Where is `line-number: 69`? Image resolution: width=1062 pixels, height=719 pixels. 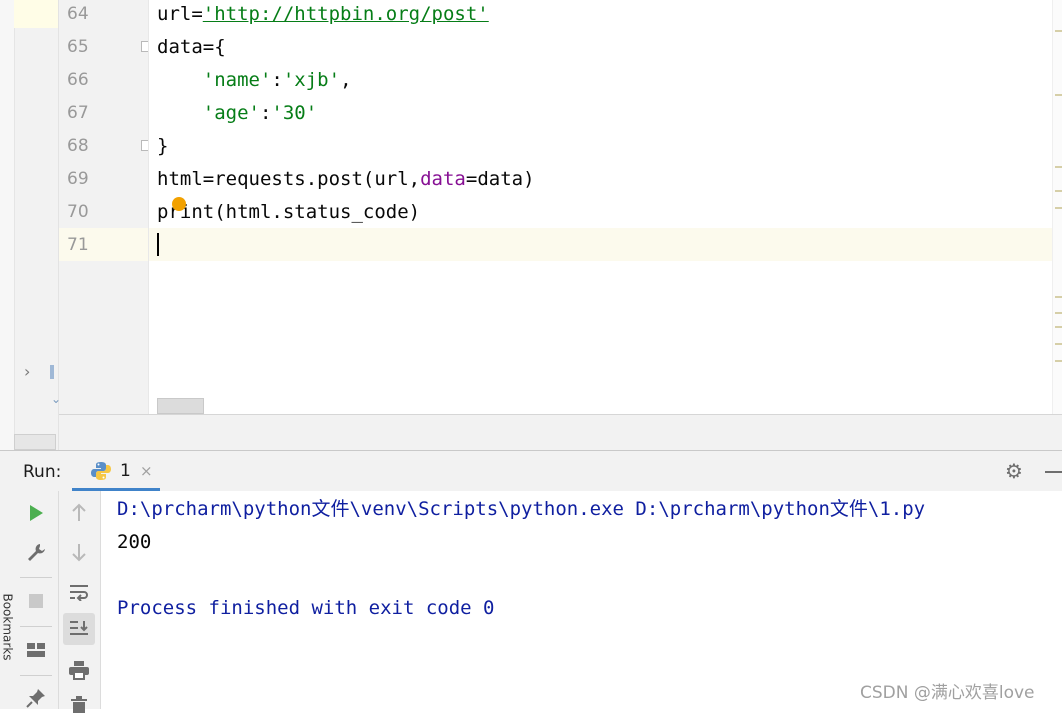 line-number: 69 is located at coordinates (78, 179).